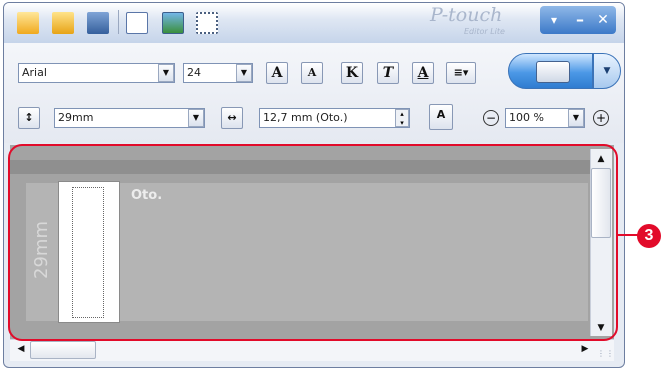 The height and width of the screenshot is (376, 663). Describe the element at coordinates (402, 118) in the screenshot. I see `length-spinner: ▴ ▾` at that location.